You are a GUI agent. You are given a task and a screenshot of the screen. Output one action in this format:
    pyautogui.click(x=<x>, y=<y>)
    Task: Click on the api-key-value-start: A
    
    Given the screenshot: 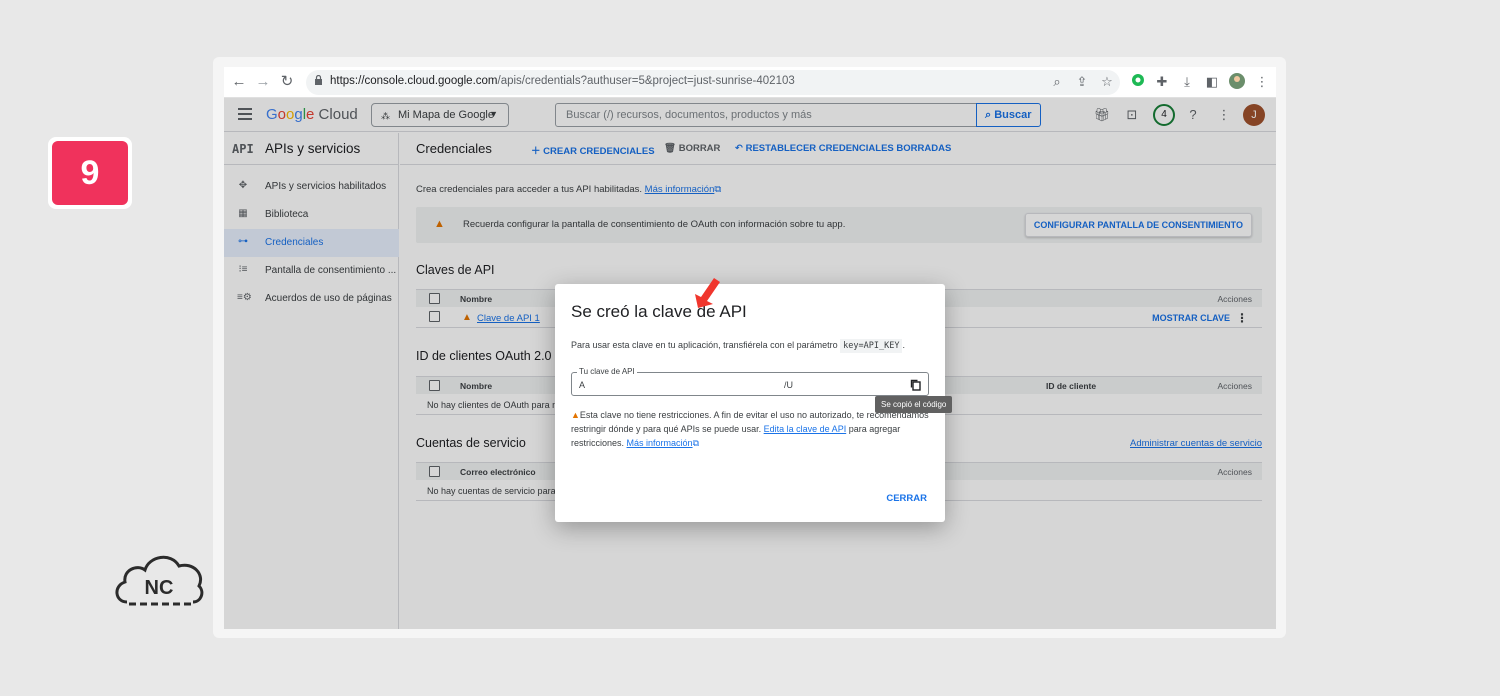 What is the action you would take?
    pyautogui.click(x=582, y=385)
    